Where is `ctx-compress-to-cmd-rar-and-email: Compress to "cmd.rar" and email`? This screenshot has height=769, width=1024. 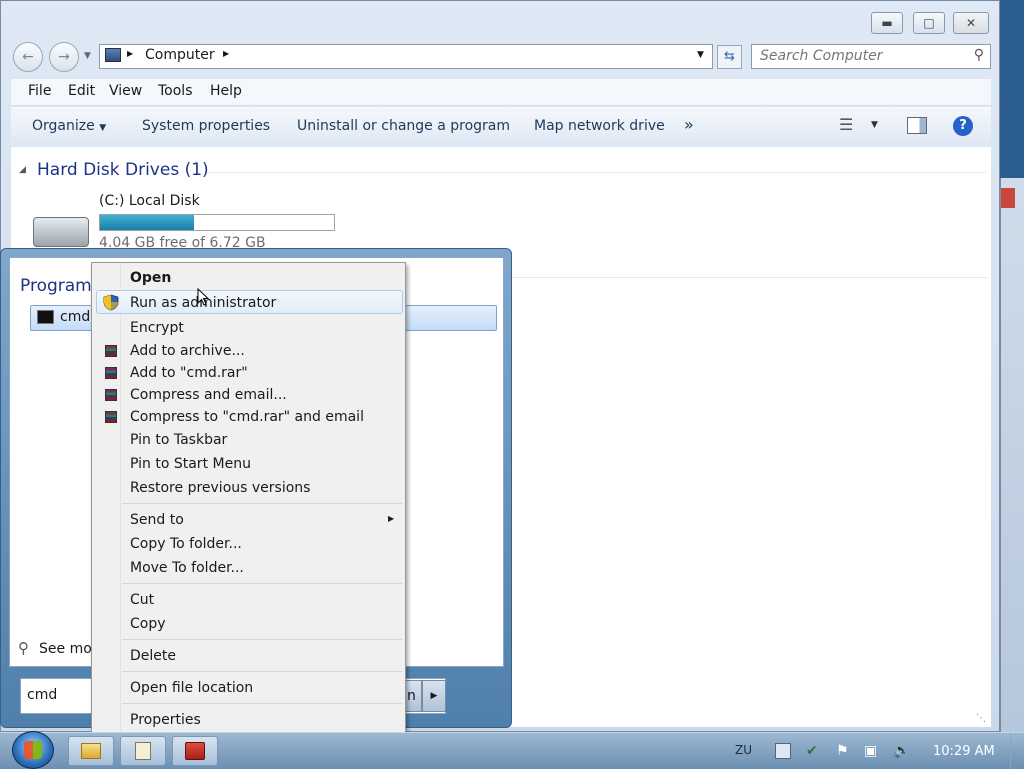
ctx-compress-to-cmd-rar-and-email: Compress to "cmd.rar" and email is located at coordinates (247, 417).